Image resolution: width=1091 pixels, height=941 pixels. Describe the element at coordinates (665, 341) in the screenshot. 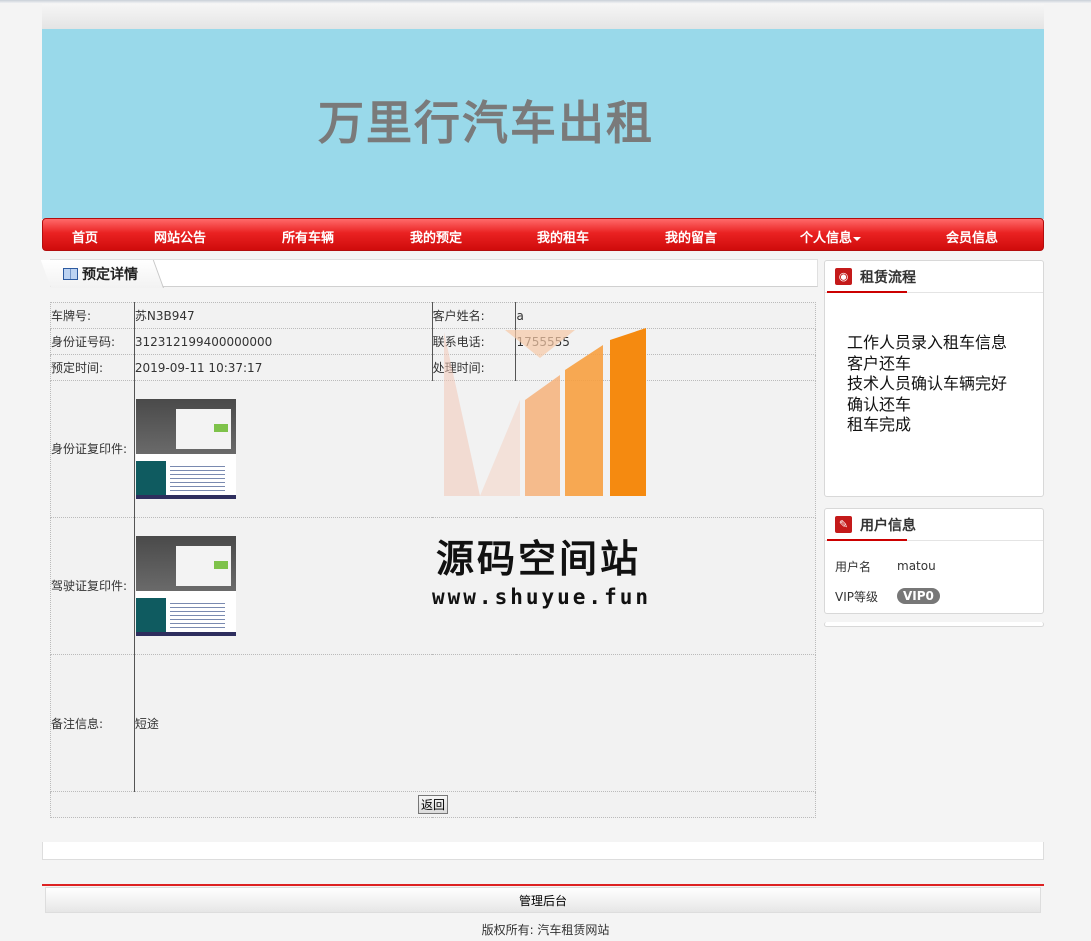

I see `phone-value: 1755555` at that location.